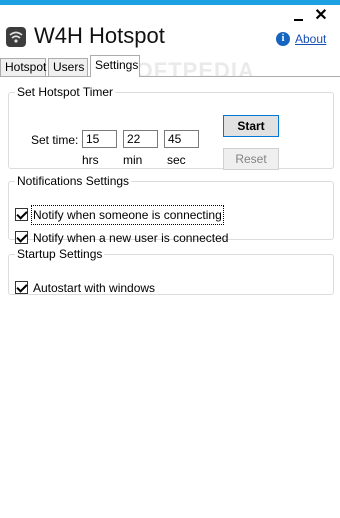  I want to click on app-title: W4H Hotspot, so click(99, 35).